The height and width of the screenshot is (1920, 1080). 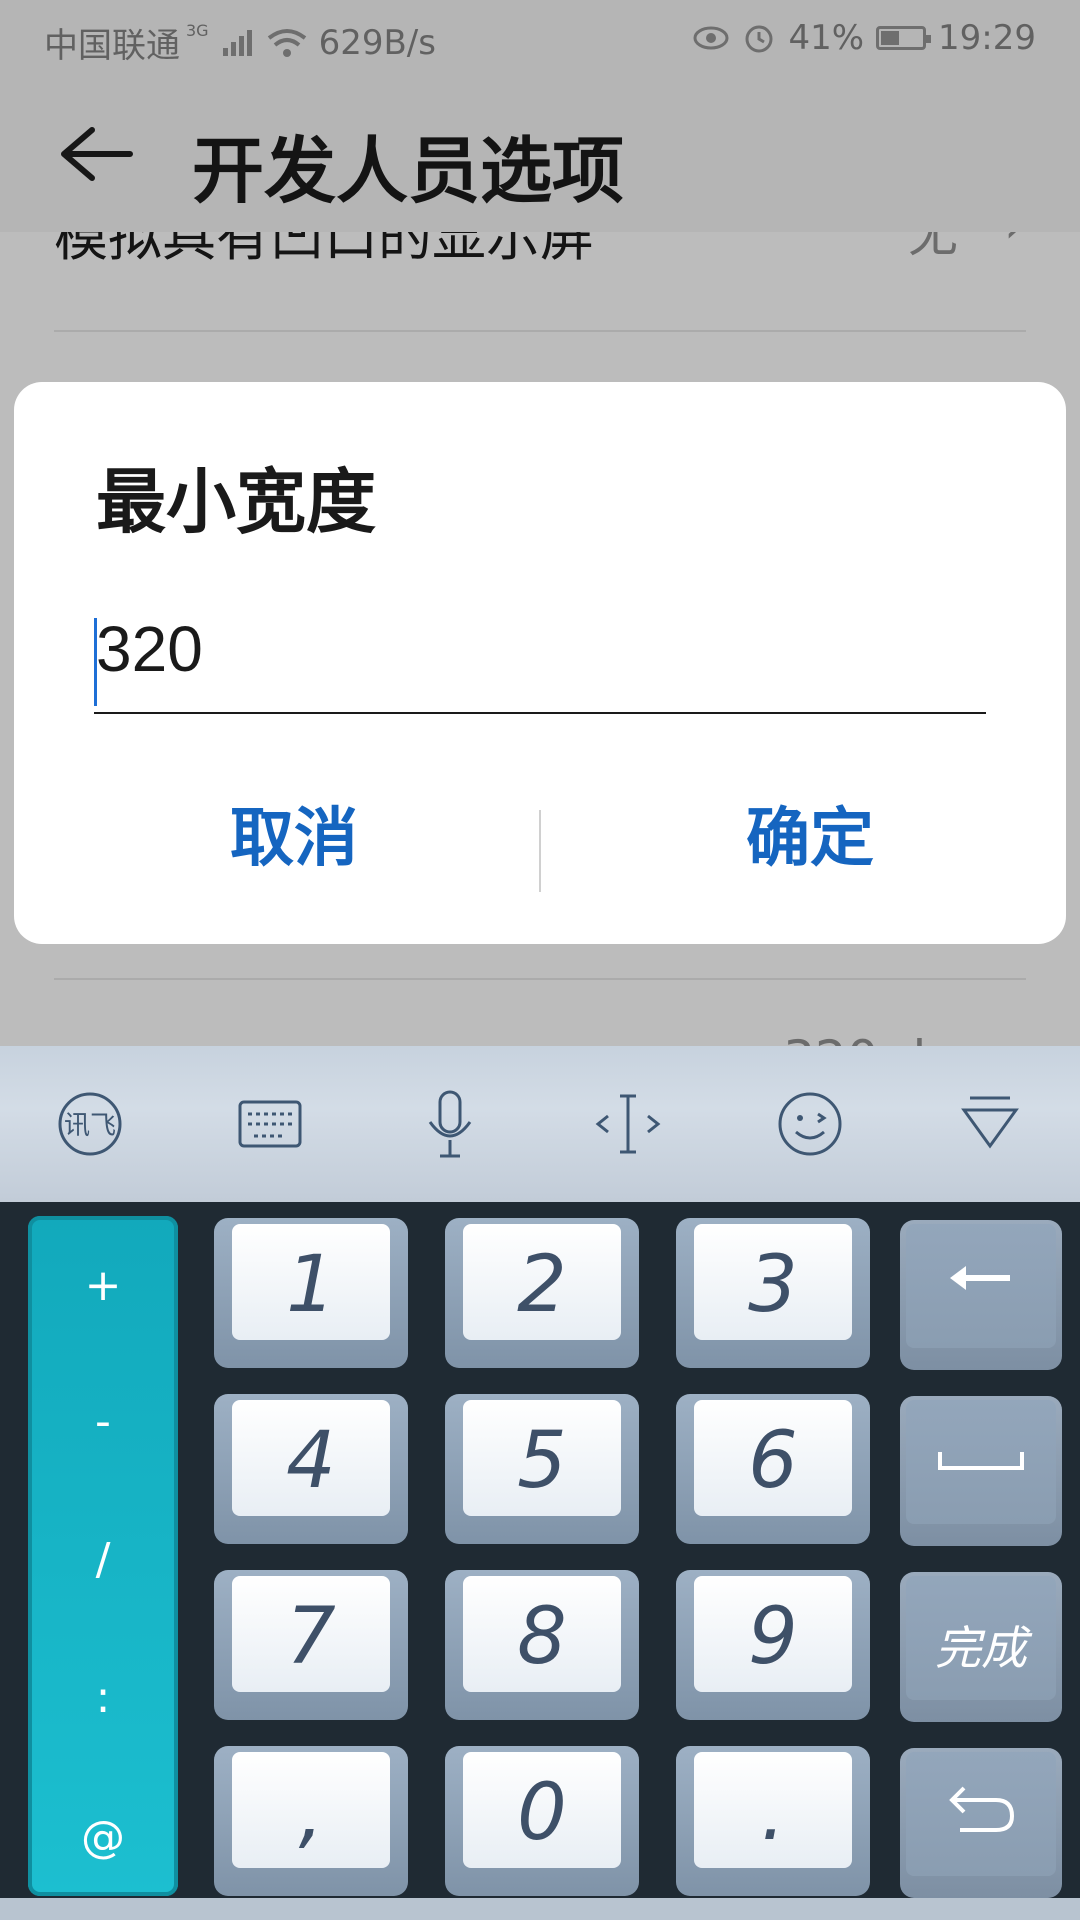 I want to click on svg-text: 讯飞, so click(x=90, y=1126).